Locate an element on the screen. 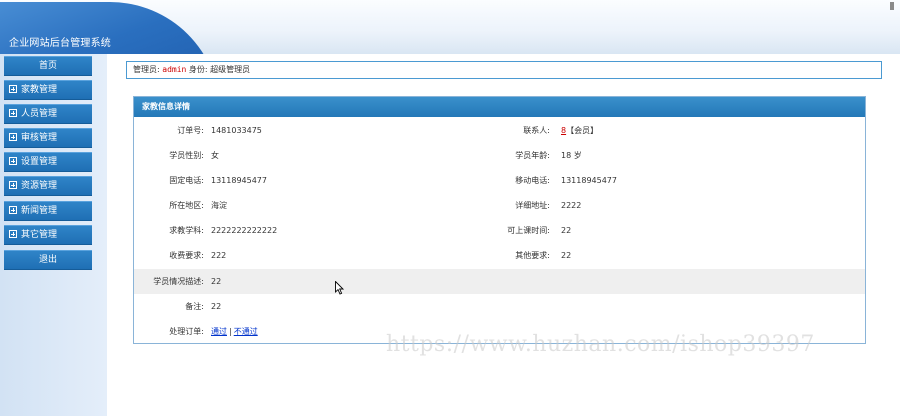 The image size is (900, 416). sidebar-item-label: 退出 is located at coordinates (47, 260).